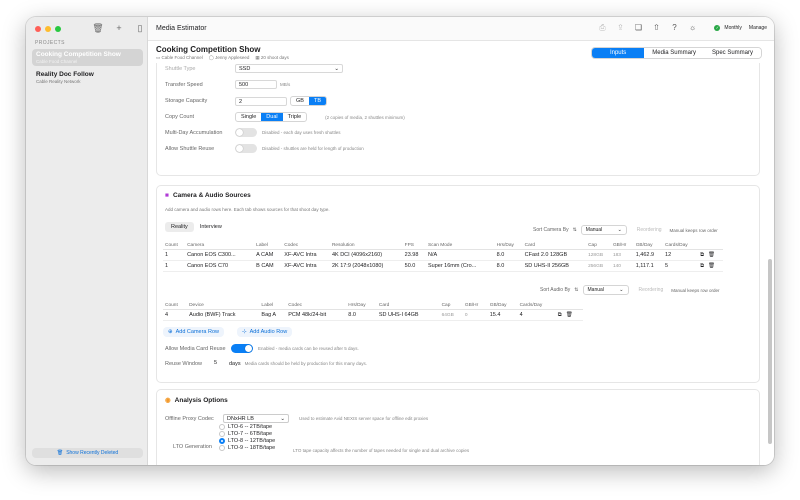 This screenshot has width=800, height=500. Describe the element at coordinates (681, 266) in the screenshot. I see `table-cell: 5` at that location.